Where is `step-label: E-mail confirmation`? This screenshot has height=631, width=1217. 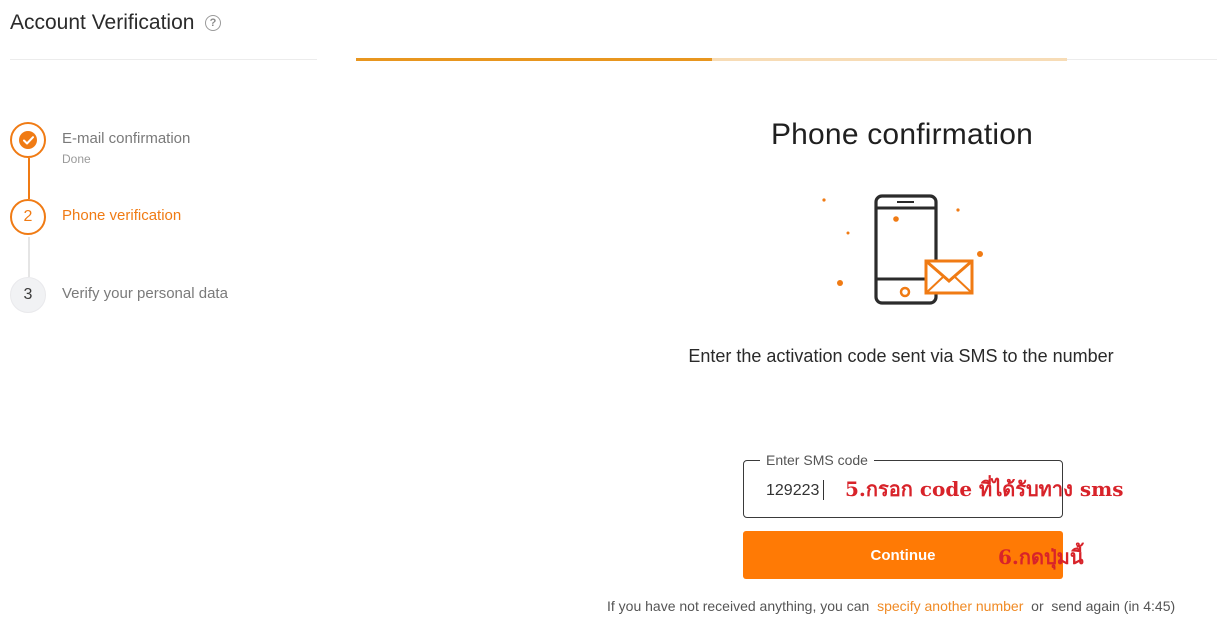
step-label: E-mail confirmation is located at coordinates (126, 138).